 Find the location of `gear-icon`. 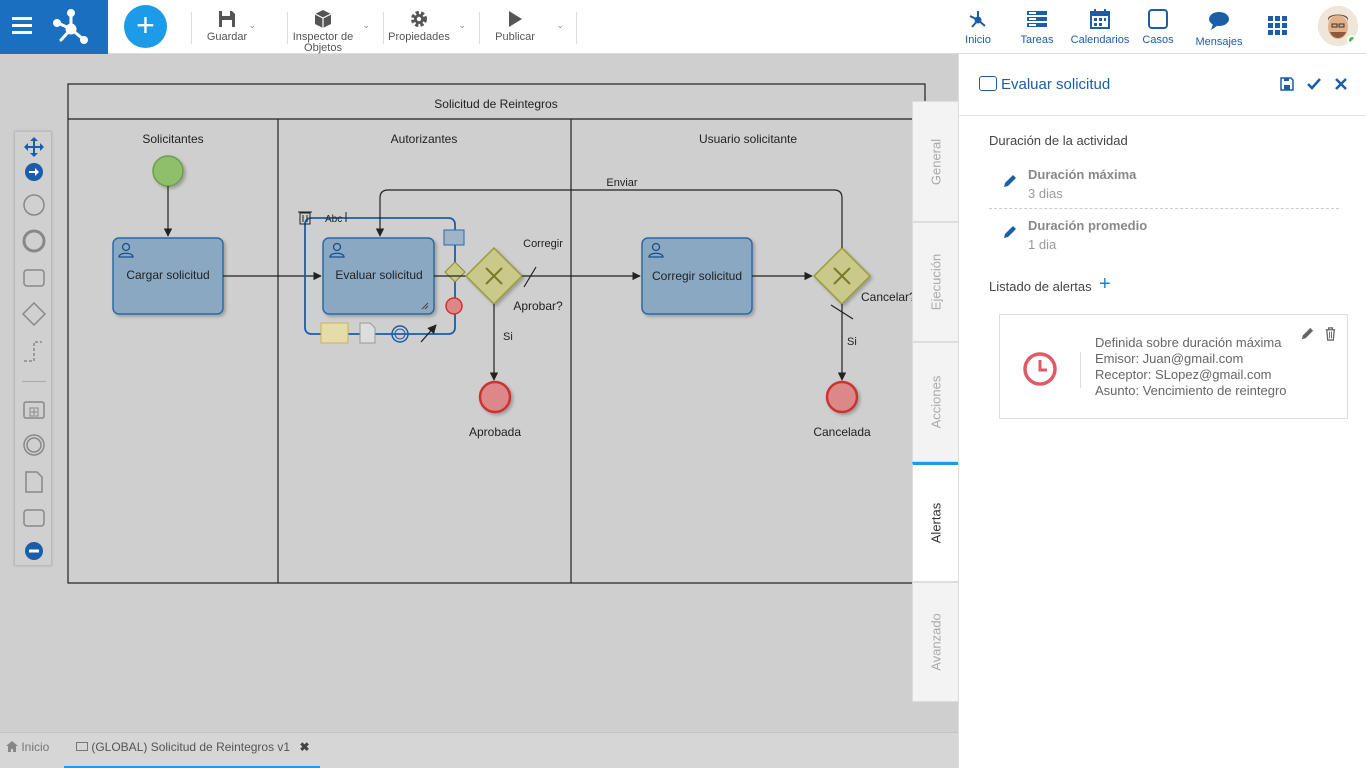

gear-icon is located at coordinates (419, 19).